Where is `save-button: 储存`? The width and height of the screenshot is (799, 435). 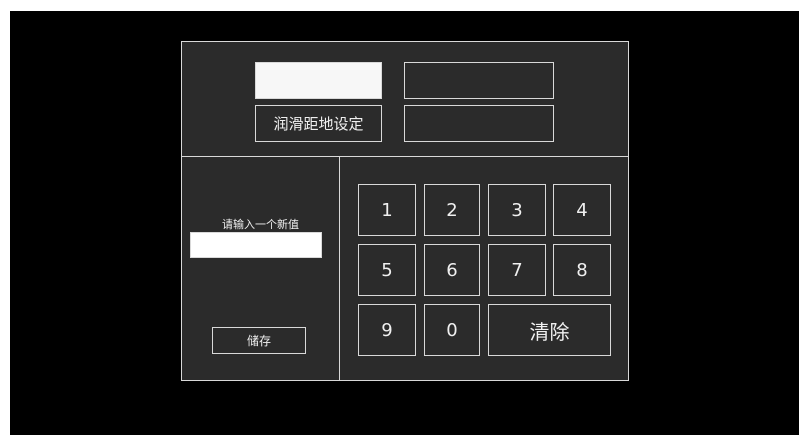
save-button: 储存 is located at coordinates (259, 340).